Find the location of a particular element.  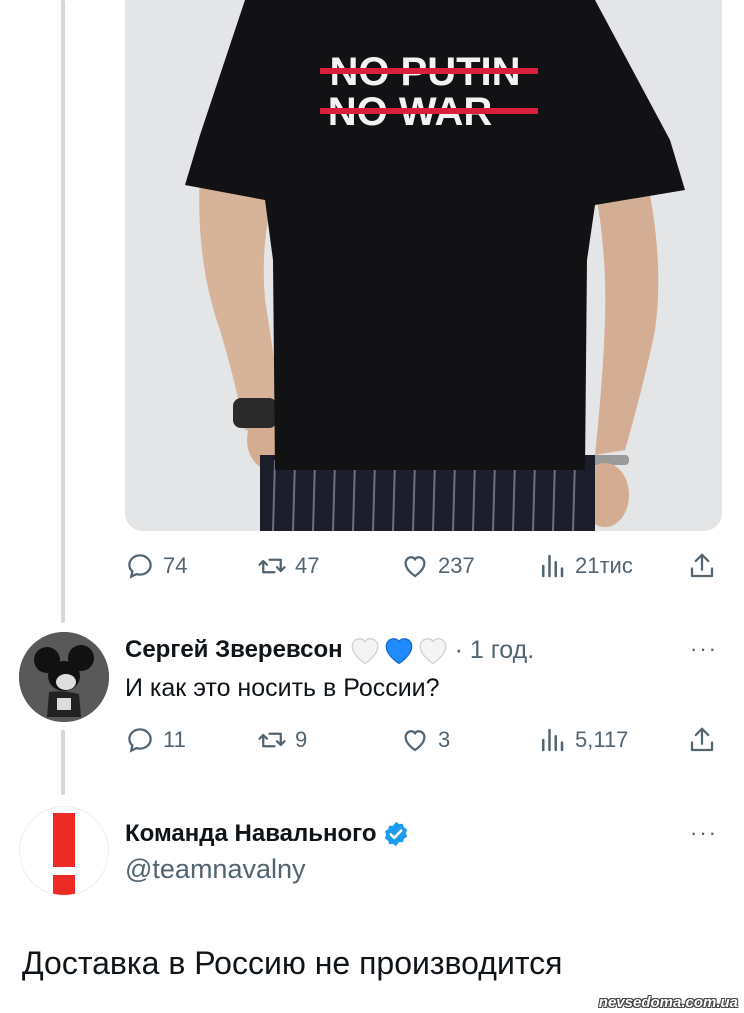

reply-header: Сергей Зверевсон · 1 год. is located at coordinates (329, 650).